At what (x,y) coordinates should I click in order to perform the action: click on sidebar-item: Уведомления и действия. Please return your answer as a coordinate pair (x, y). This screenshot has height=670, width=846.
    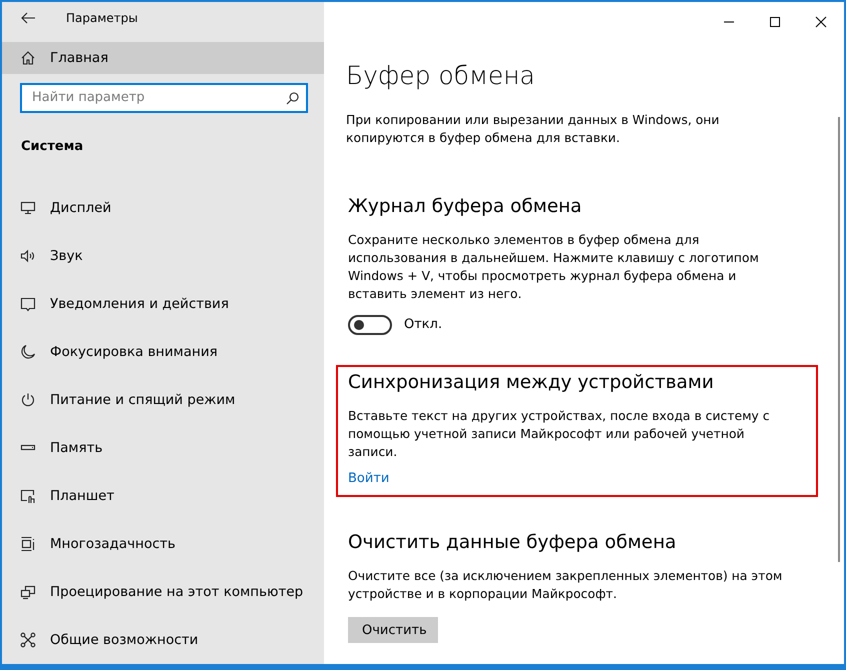
    Looking at the image, I should click on (163, 304).